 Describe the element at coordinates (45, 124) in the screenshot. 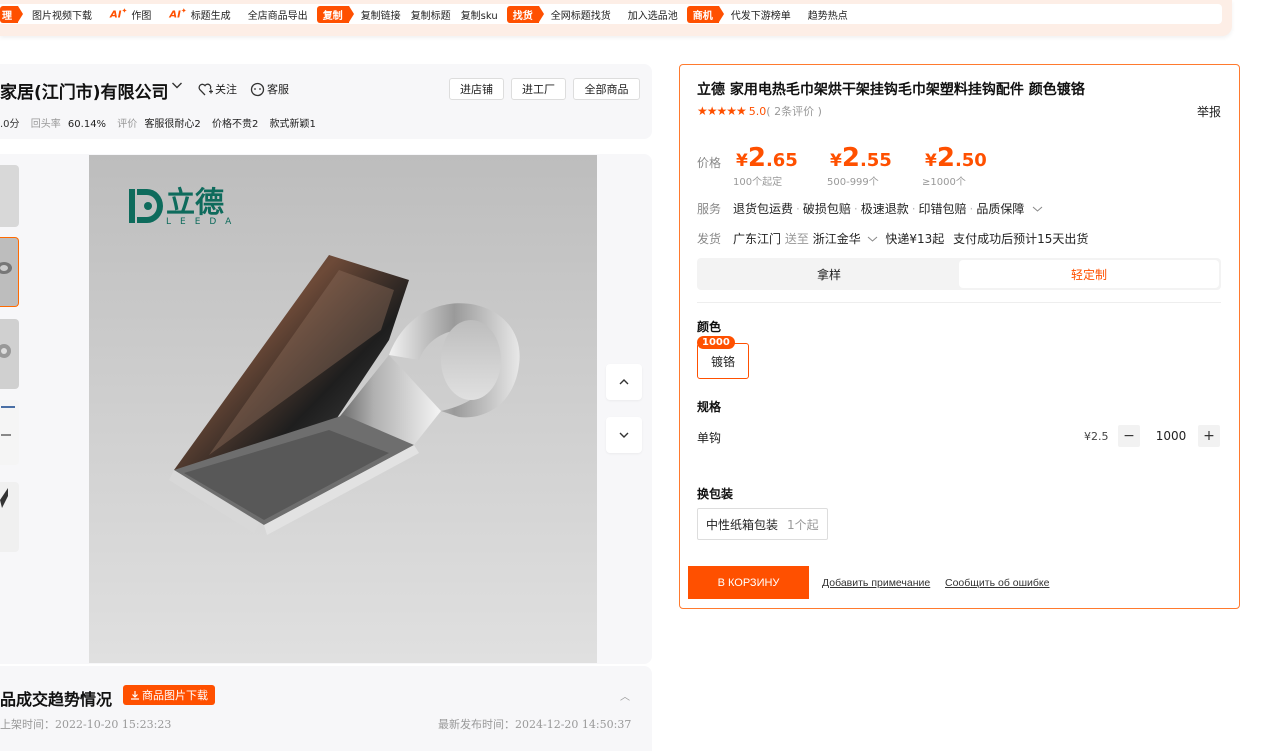

I see `repurchase-label: 回头率` at that location.